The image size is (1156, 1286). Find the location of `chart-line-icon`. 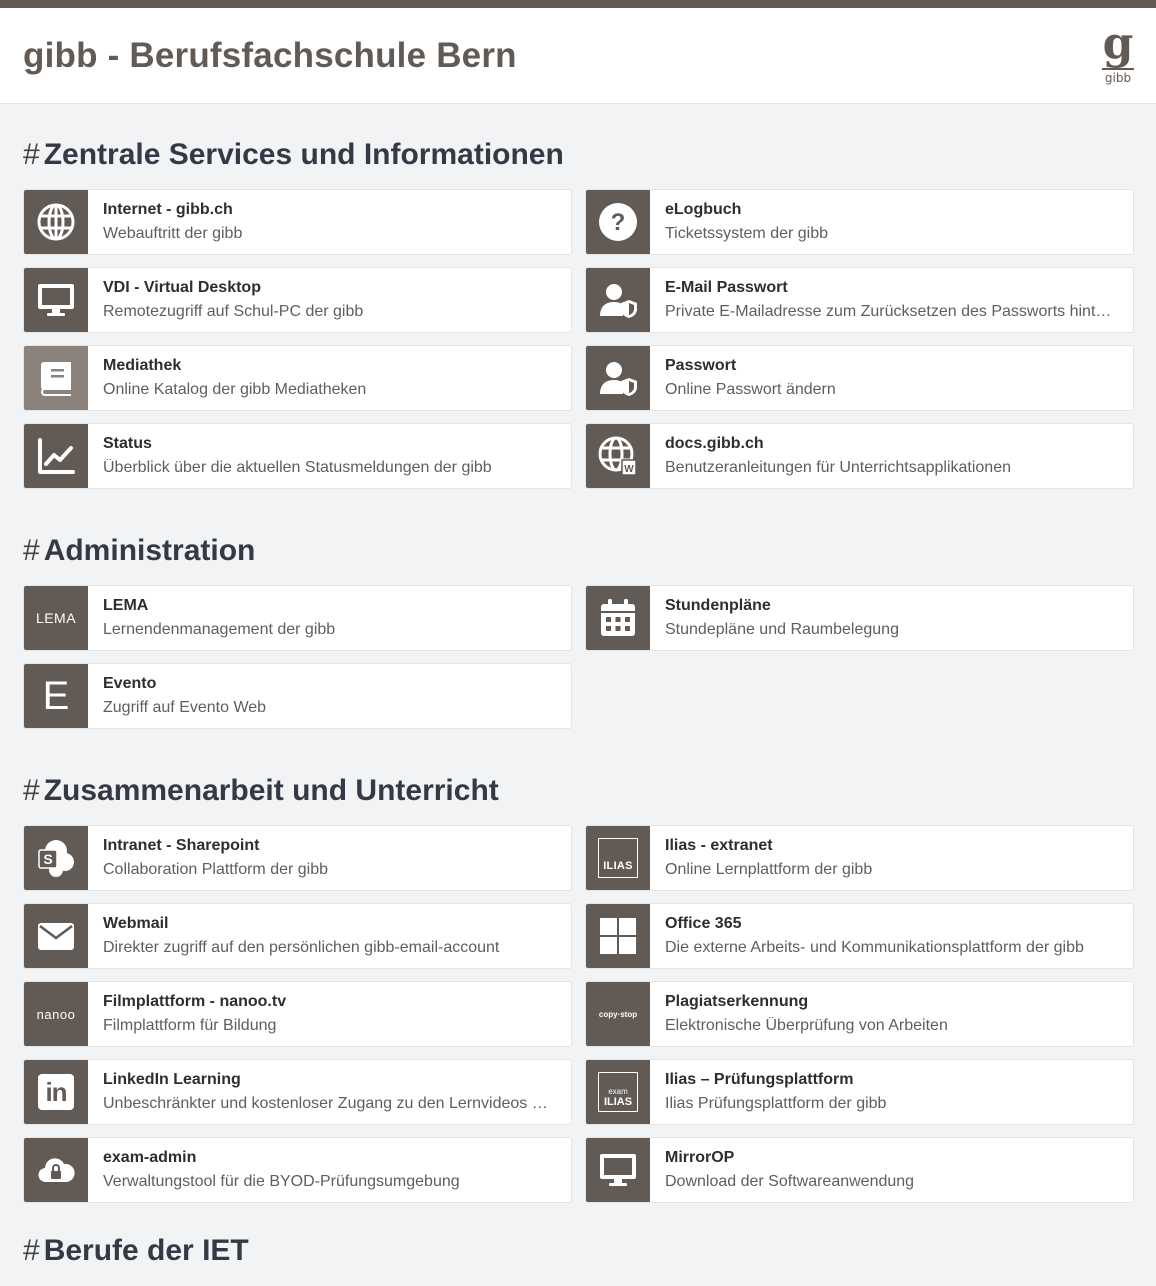

chart-line-icon is located at coordinates (56, 456).